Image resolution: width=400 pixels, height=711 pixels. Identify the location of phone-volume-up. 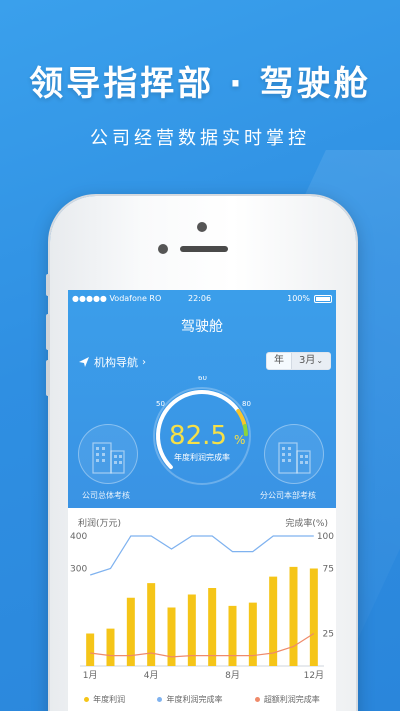
(48, 332).